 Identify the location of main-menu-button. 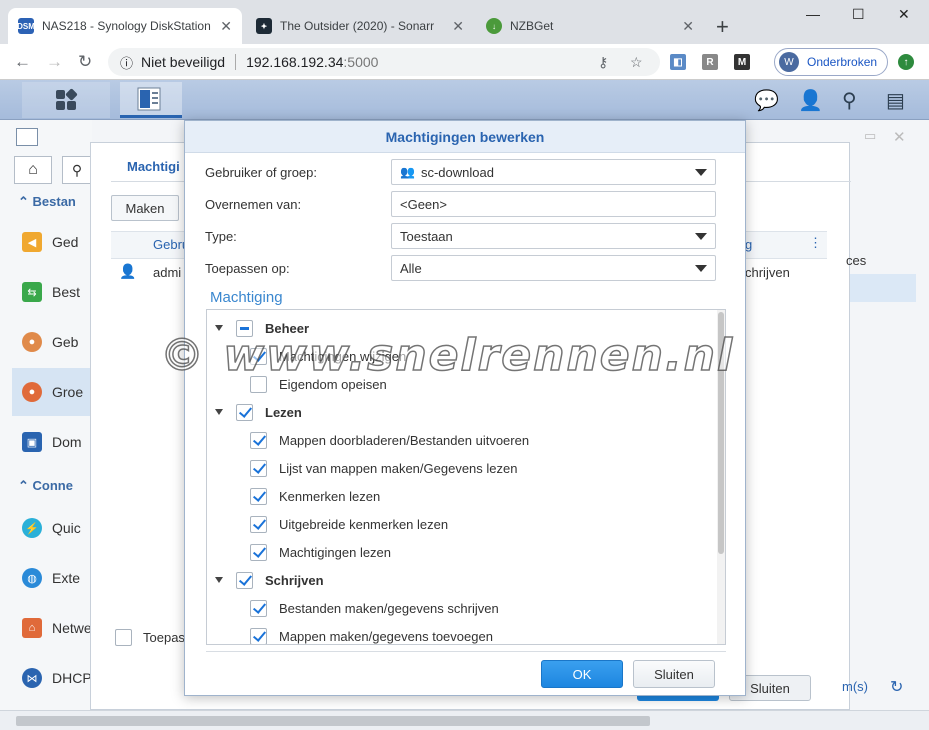
(66, 100).